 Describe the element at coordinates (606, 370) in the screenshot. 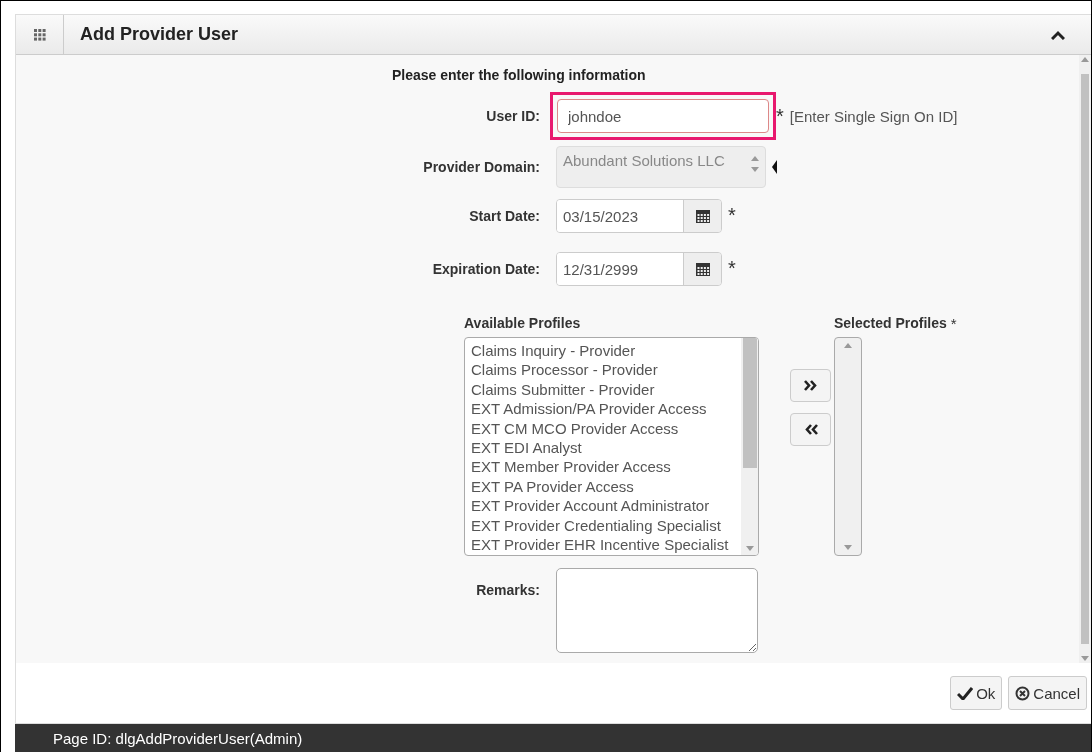

I see `profile-option: Claims Processor - Provider` at that location.